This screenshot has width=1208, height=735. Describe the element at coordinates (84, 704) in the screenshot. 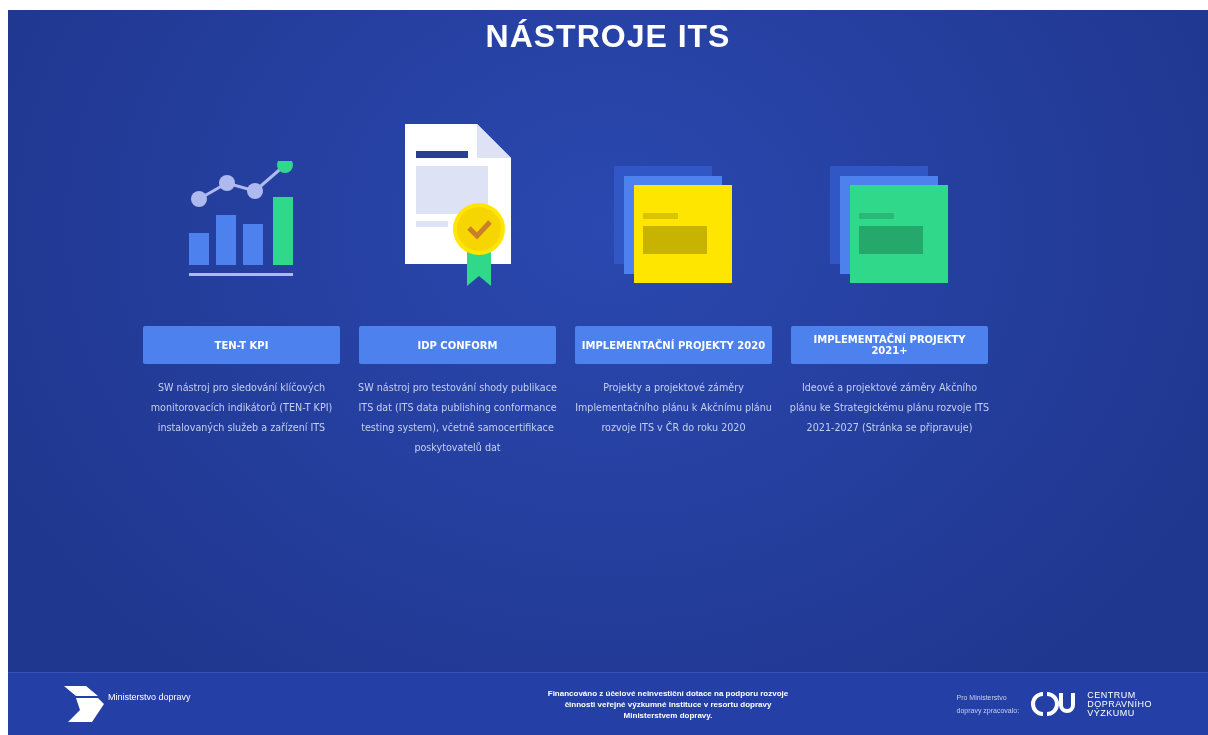

I see `ministry-logo-icon` at that location.